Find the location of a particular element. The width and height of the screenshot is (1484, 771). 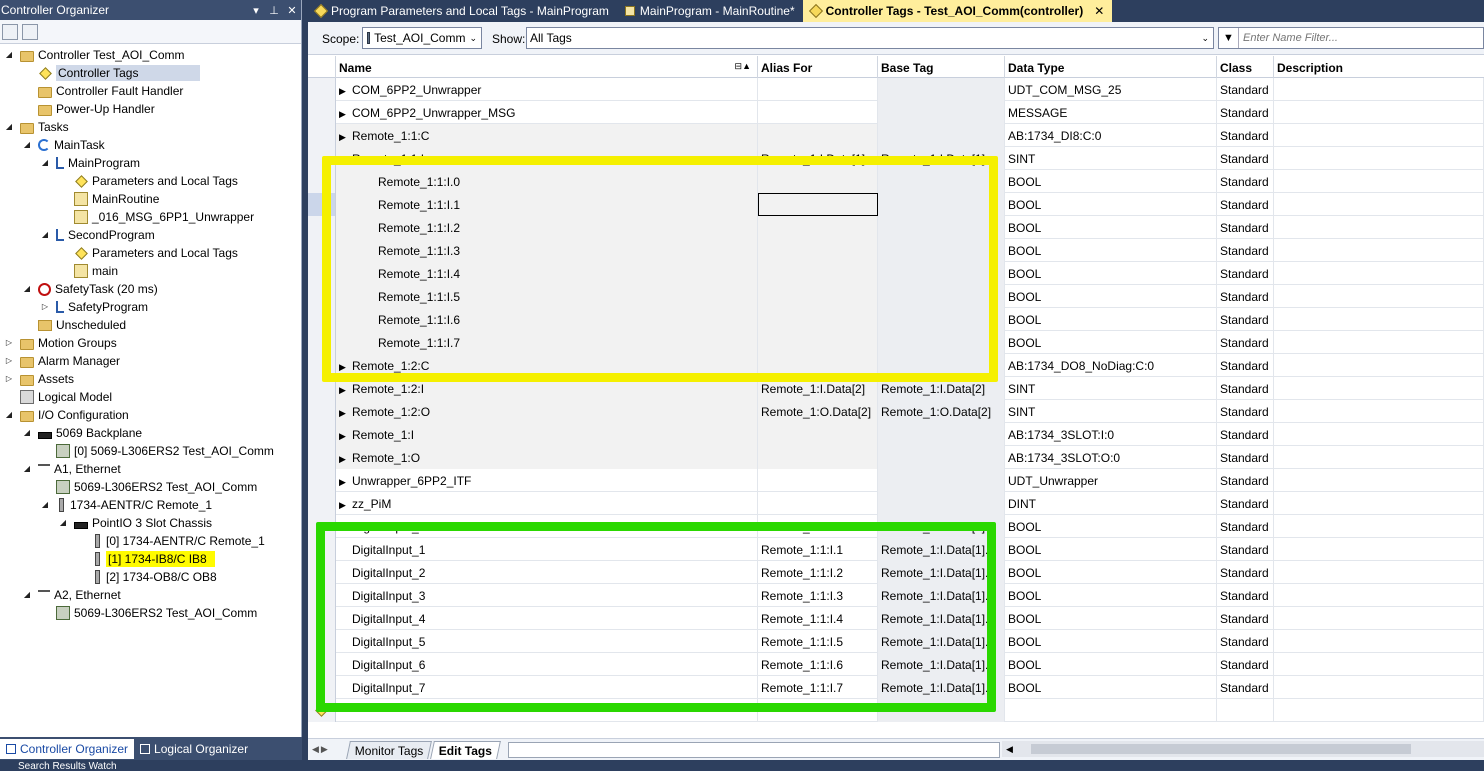

tree-item: [1] 1734-IB8/C IB8 is located at coordinates (145, 559).